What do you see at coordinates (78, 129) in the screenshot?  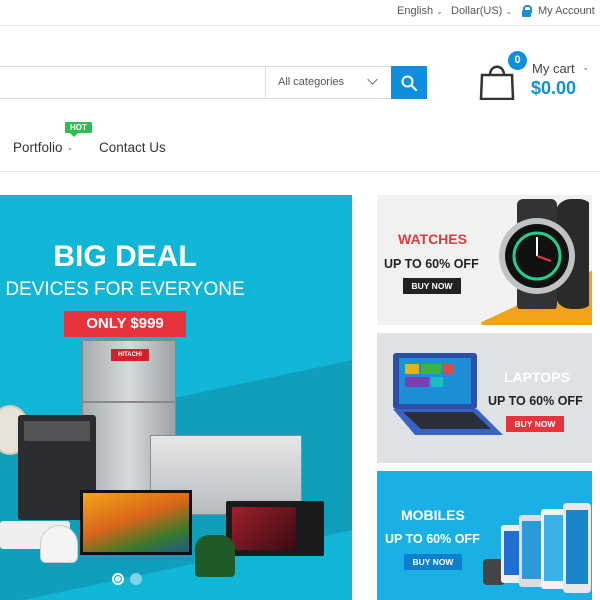 I see `hot-badge: HOT` at bounding box center [78, 129].